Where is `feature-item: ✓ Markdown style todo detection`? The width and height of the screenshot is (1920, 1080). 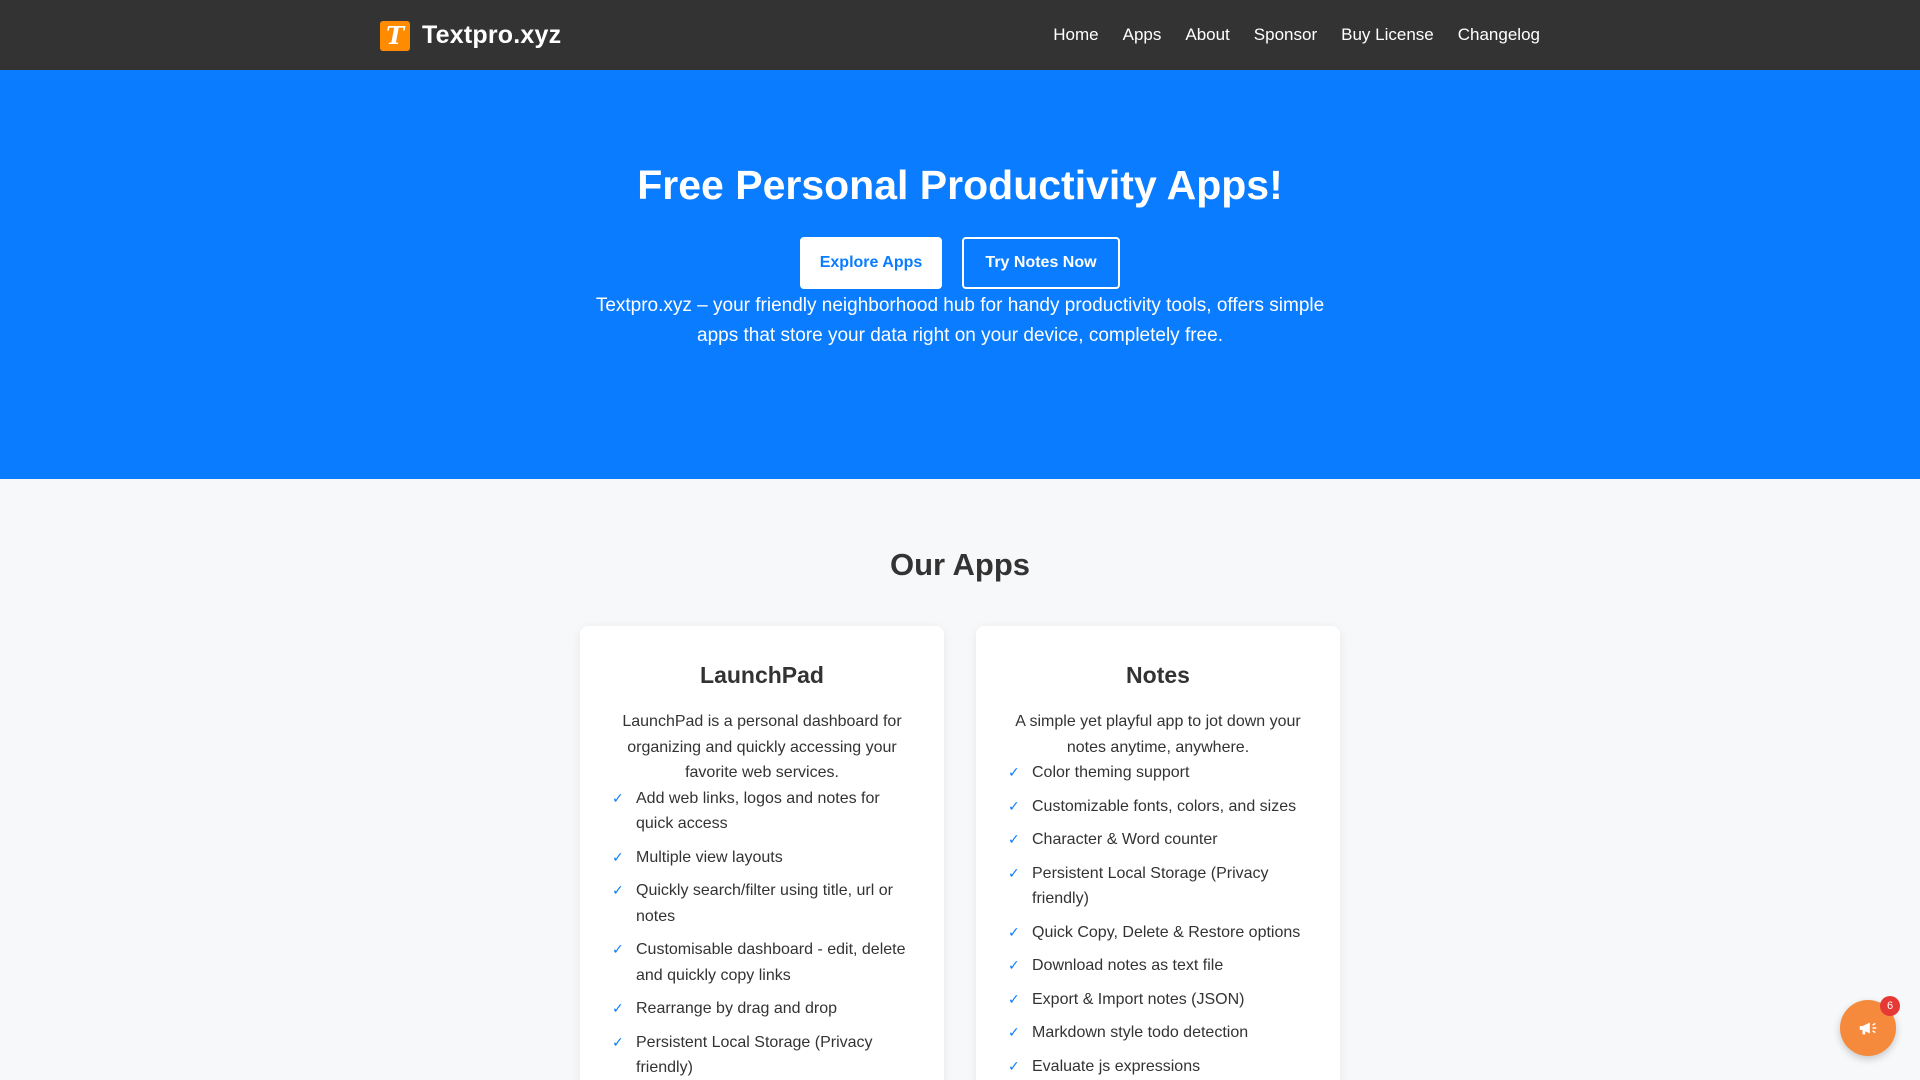
feature-item: ✓ Markdown style todo detection is located at coordinates (1158, 1033).